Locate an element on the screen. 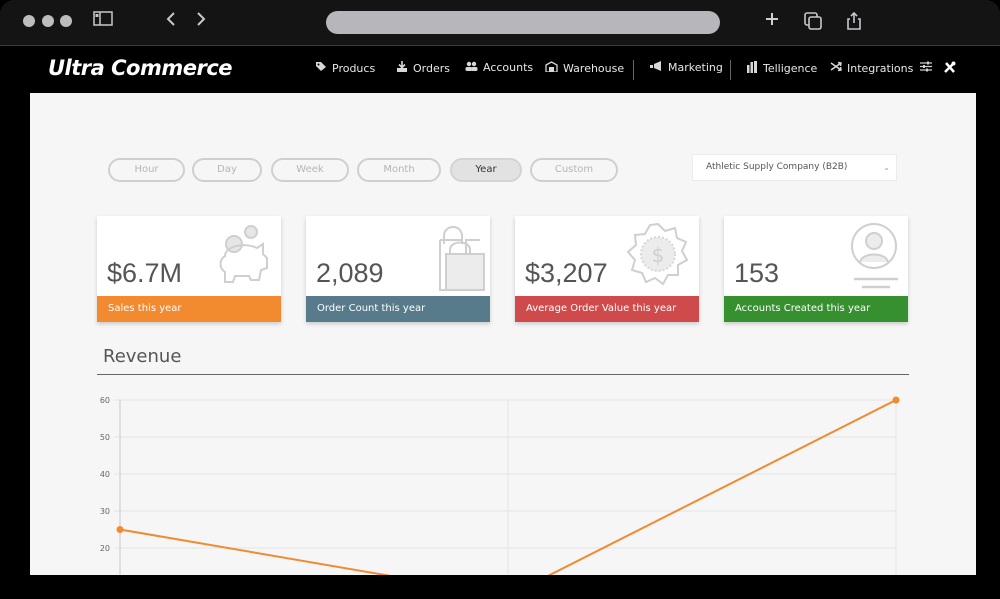 This screenshot has width=1000, height=599. nav-item-orders: Orders is located at coordinates (423, 68).